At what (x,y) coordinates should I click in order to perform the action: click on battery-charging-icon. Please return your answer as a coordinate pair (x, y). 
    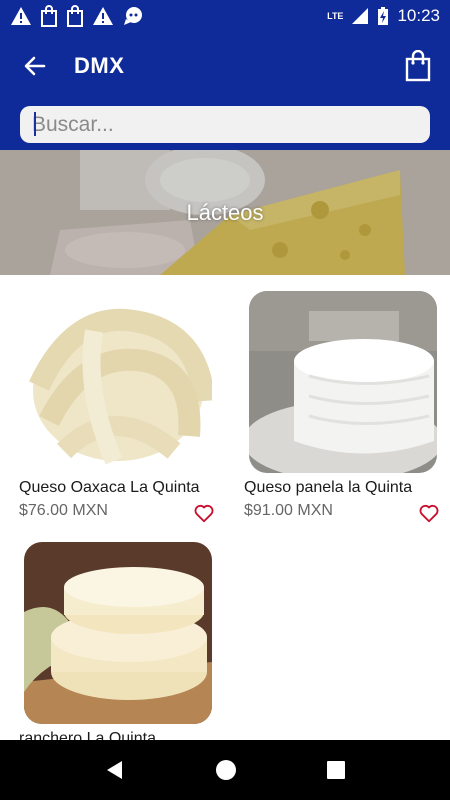
    Looking at the image, I should click on (383, 16).